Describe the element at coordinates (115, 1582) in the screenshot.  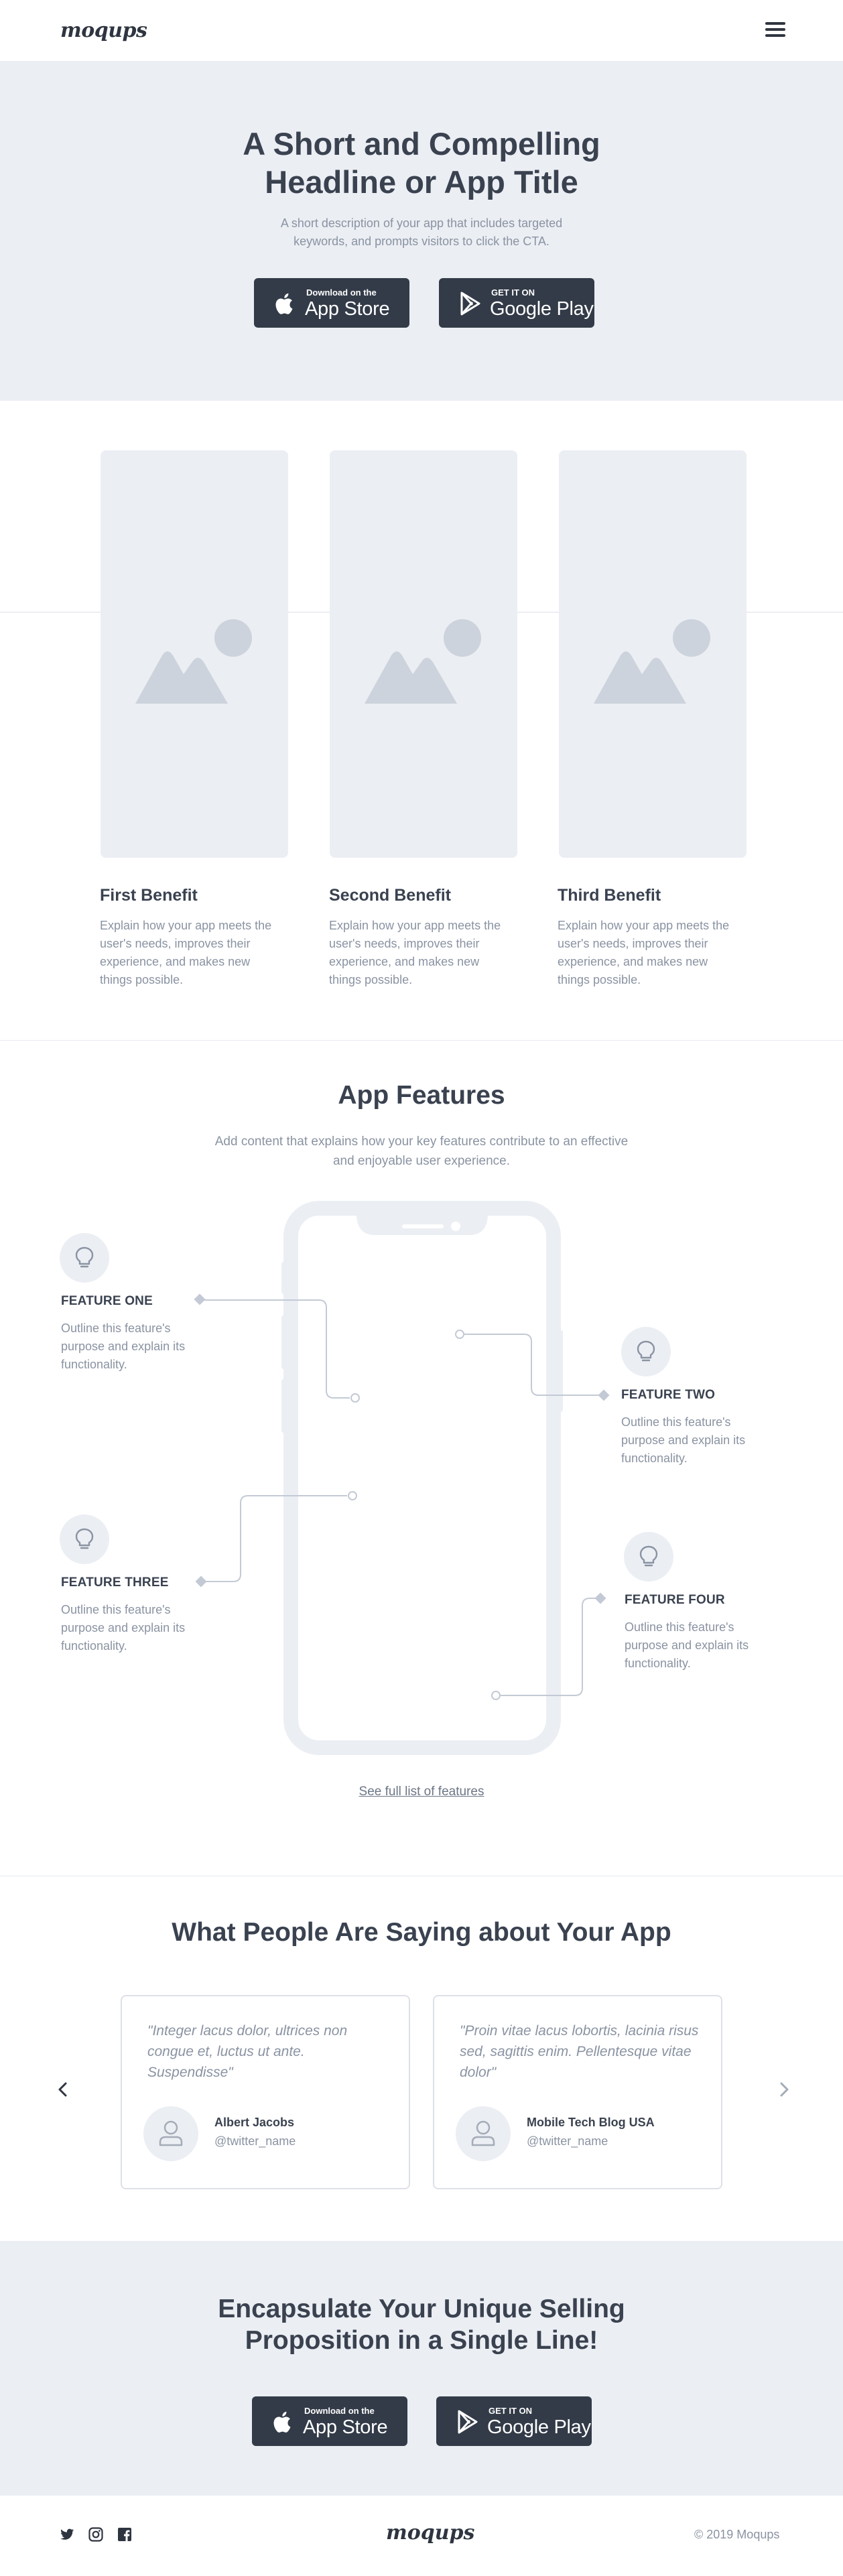
I see `feature-three-title: FEATURE THREE` at that location.